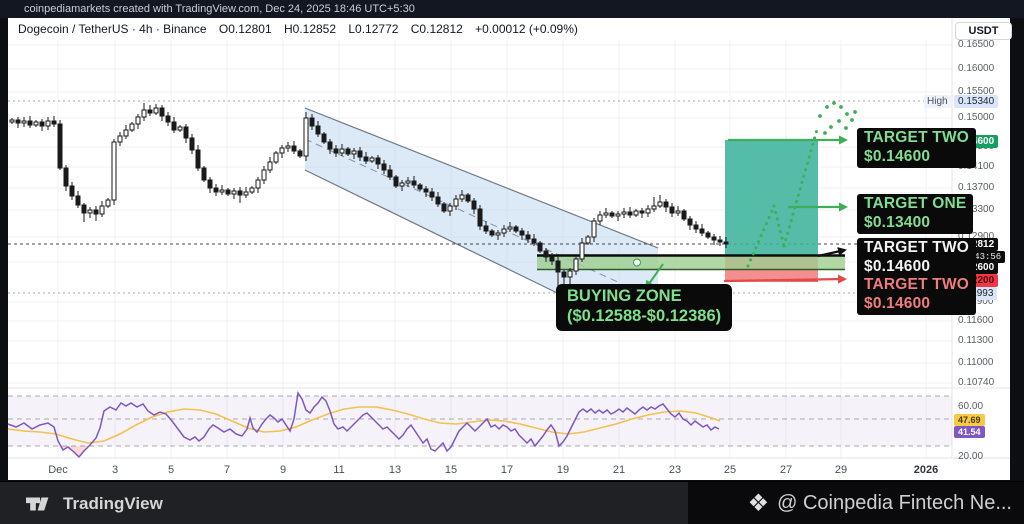 The width and height of the screenshot is (1024, 524). I want to click on target-one-line1: TARGET ONE, so click(915, 203).